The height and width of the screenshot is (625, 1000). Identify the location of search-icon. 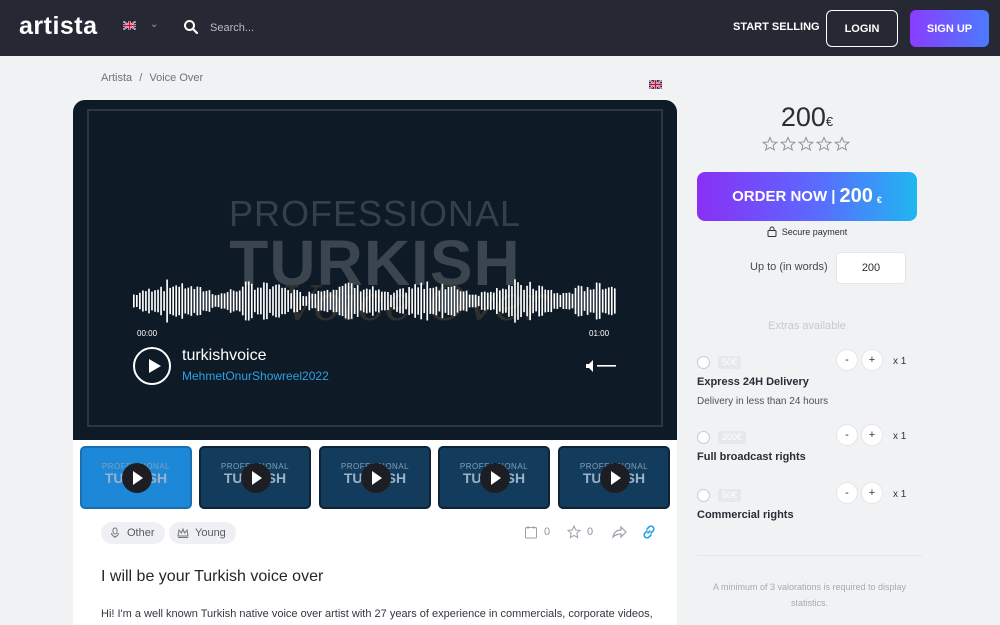
(191, 27).